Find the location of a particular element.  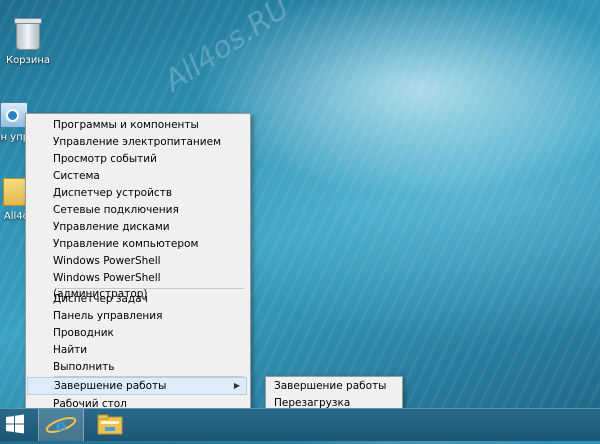

windows-logo-icon is located at coordinates (15, 424).